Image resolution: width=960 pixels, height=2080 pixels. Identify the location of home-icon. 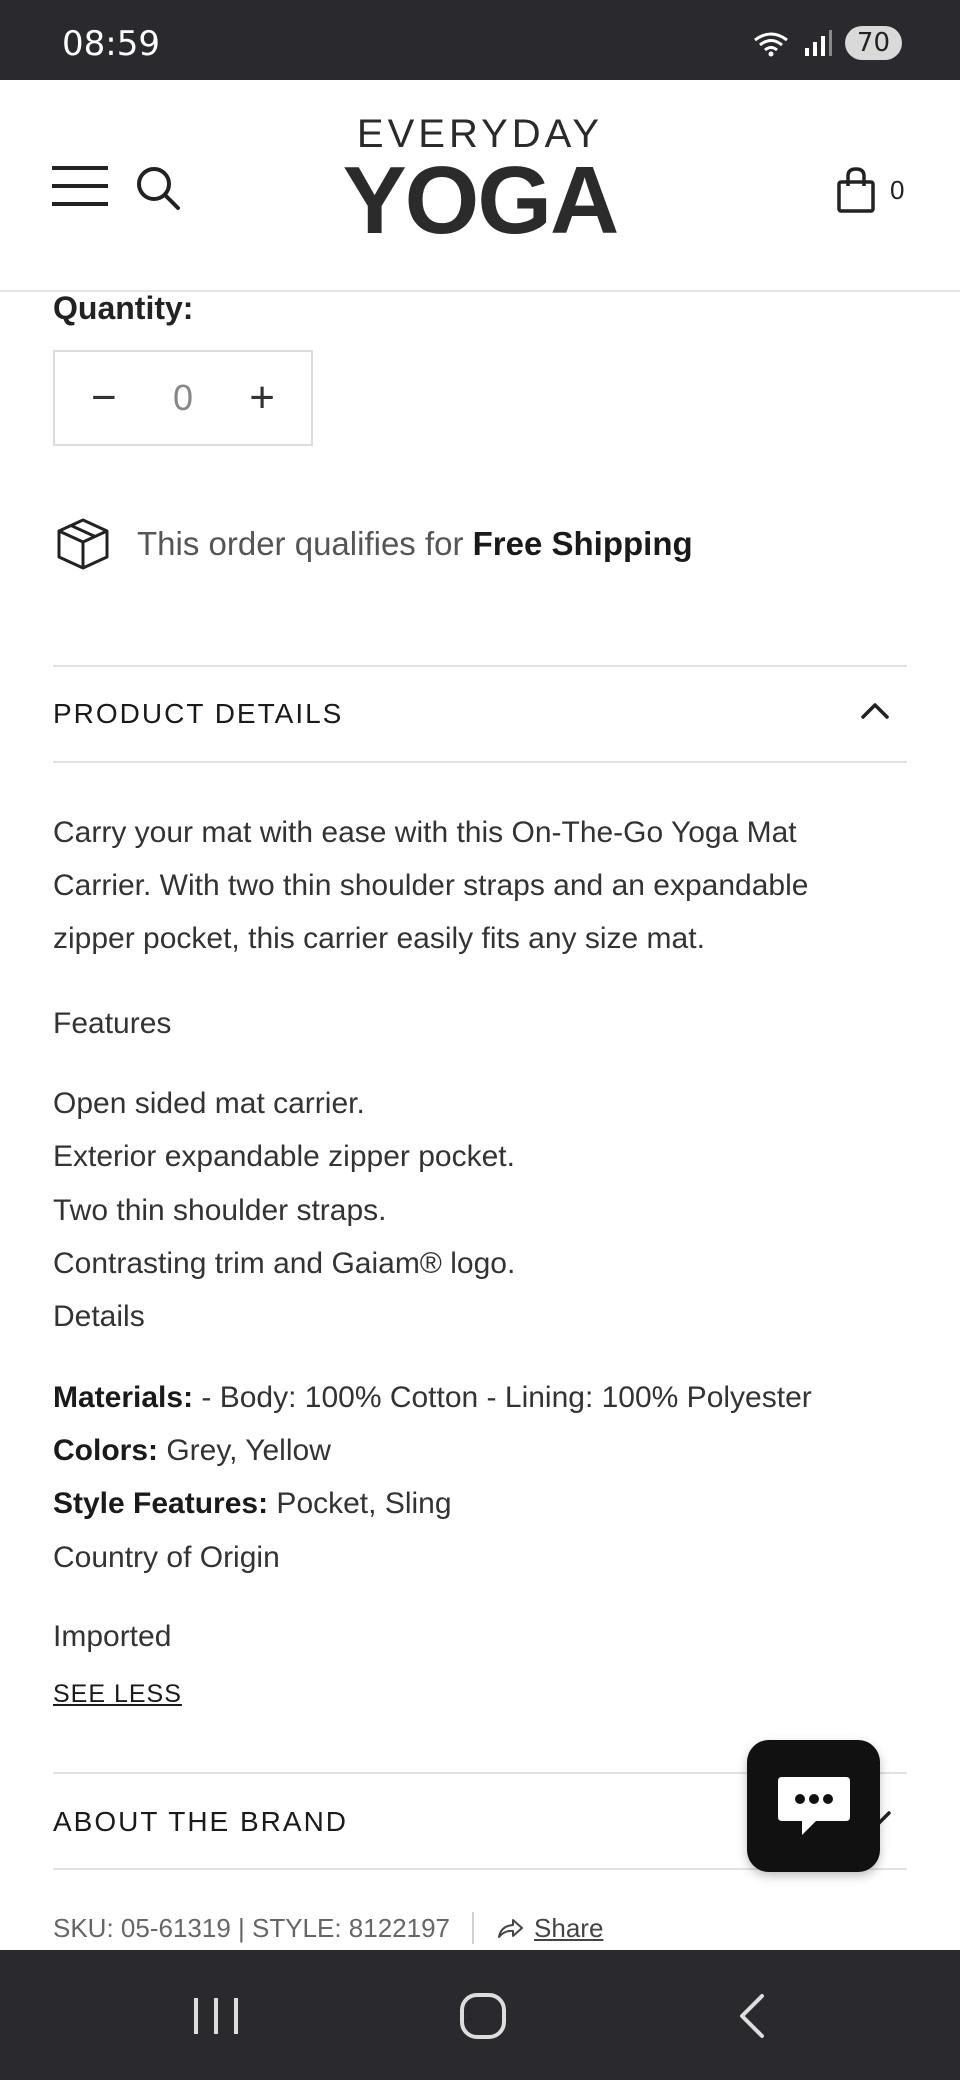
(483, 2016).